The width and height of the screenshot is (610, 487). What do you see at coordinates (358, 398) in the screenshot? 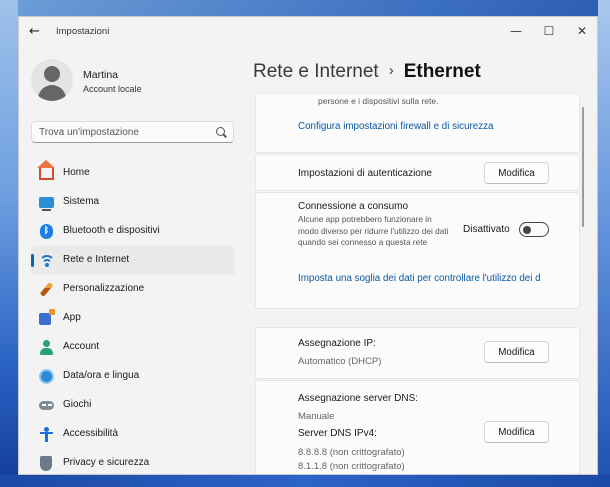
I see `dns-assignment-label: Assegnazione server DNS:` at bounding box center [358, 398].